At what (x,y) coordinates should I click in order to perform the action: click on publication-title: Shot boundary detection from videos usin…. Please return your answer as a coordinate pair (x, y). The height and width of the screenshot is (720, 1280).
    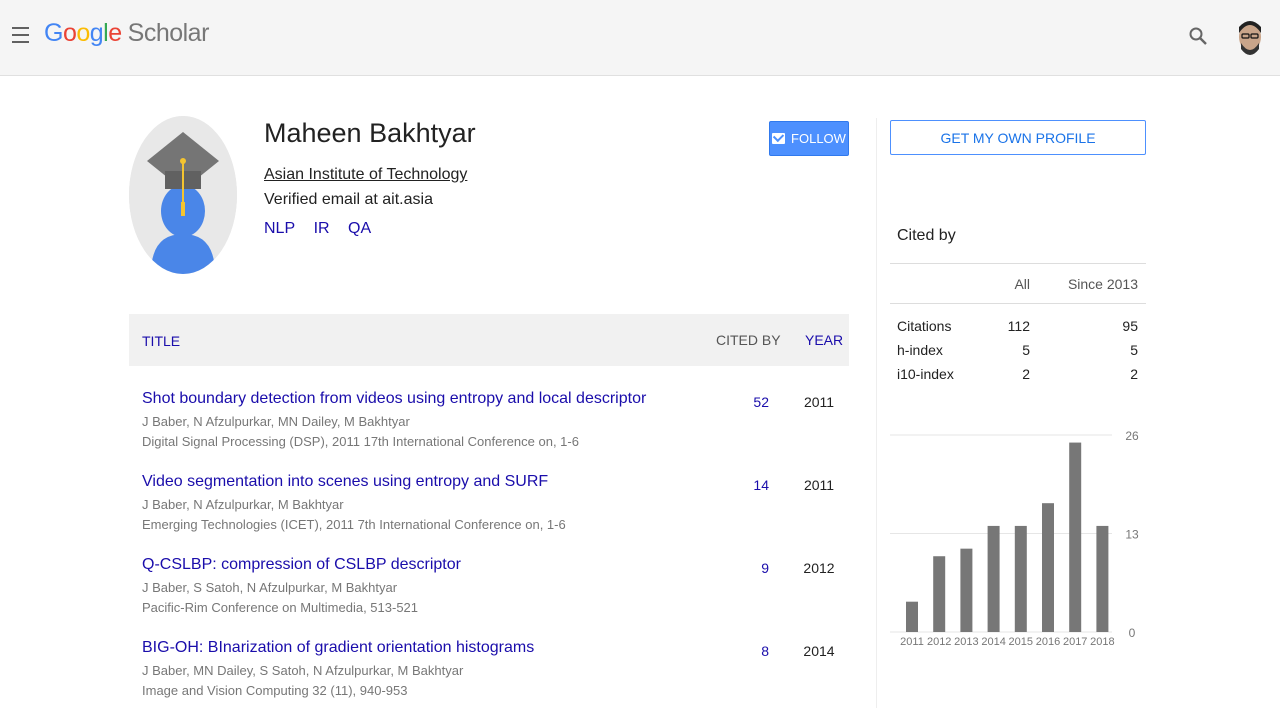
    Looking at the image, I should click on (394, 399).